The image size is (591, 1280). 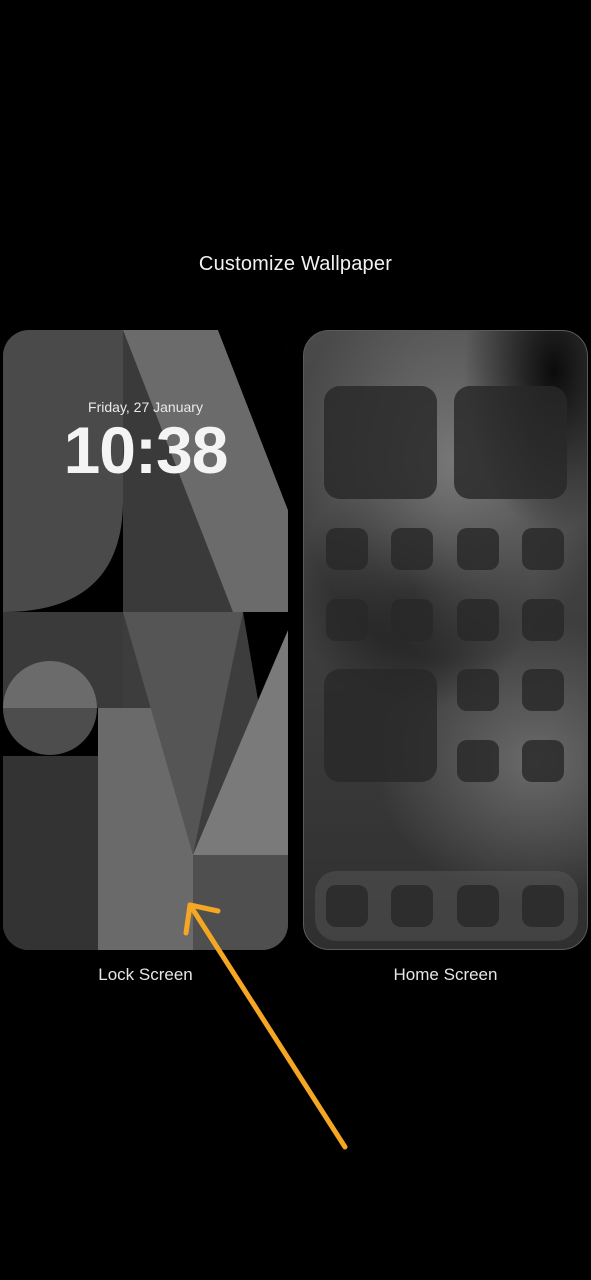 I want to click on annotation-arrow-stroke, so click(x=265, y=1026).